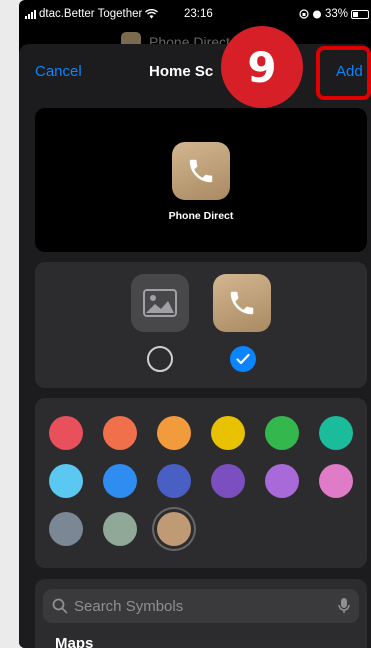 Image resolution: width=371 pixels, height=648 pixels. What do you see at coordinates (262, 67) in the screenshot?
I see `step-number-badge: 9` at bounding box center [262, 67].